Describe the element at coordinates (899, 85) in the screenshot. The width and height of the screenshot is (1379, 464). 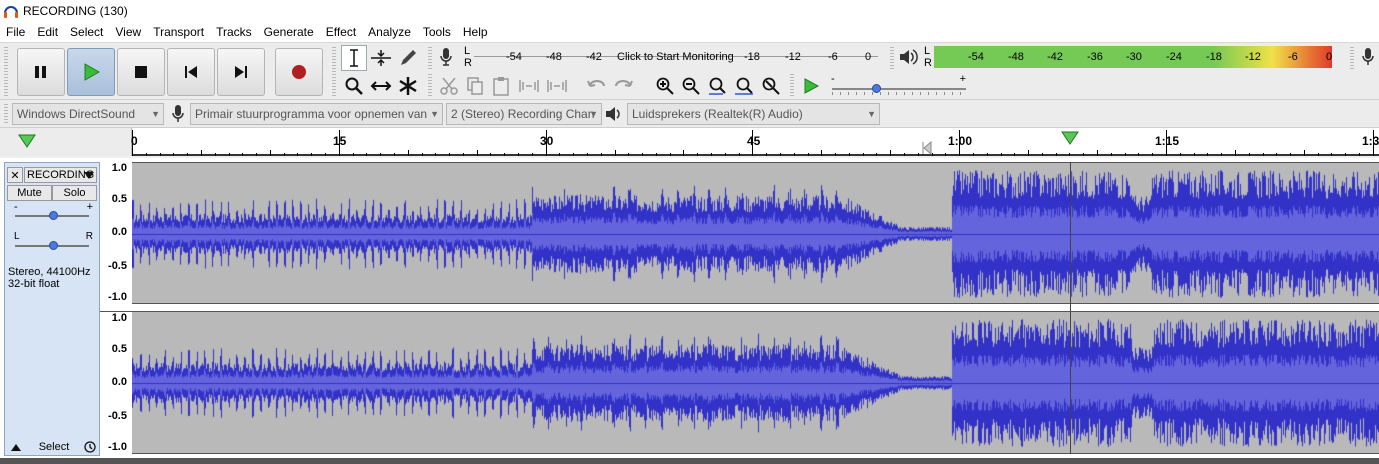
I see `playback-speed-slider: - +` at that location.